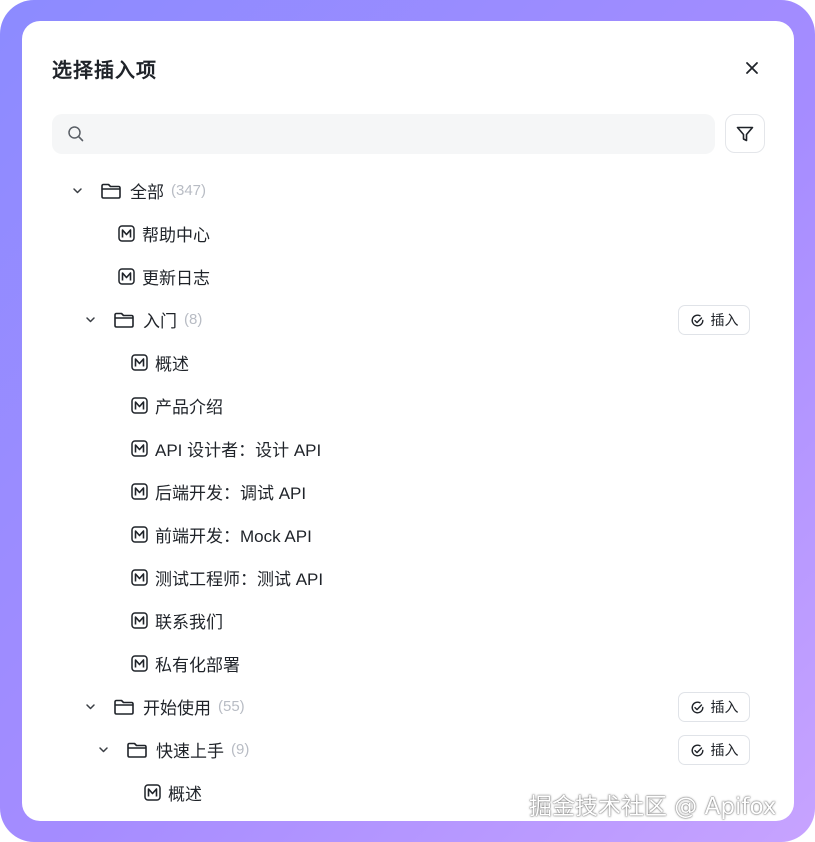 This screenshot has width=815, height=842. Describe the element at coordinates (104, 71) in the screenshot. I see `dialog-title: 选择插入项` at that location.